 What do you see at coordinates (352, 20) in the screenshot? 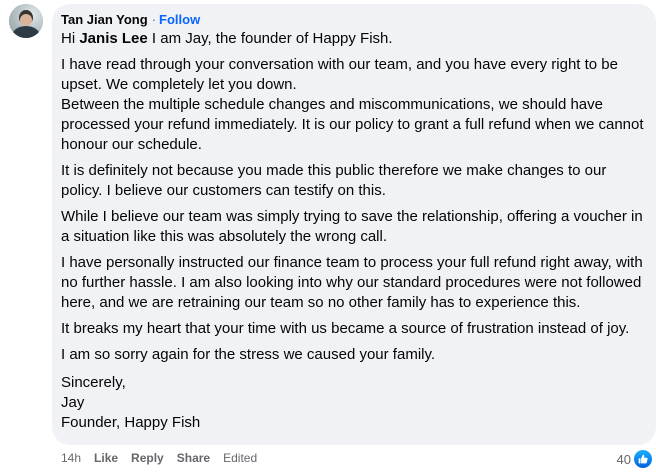
I see `comment-header: Tan Jian Yong · Follow` at bounding box center [352, 20].